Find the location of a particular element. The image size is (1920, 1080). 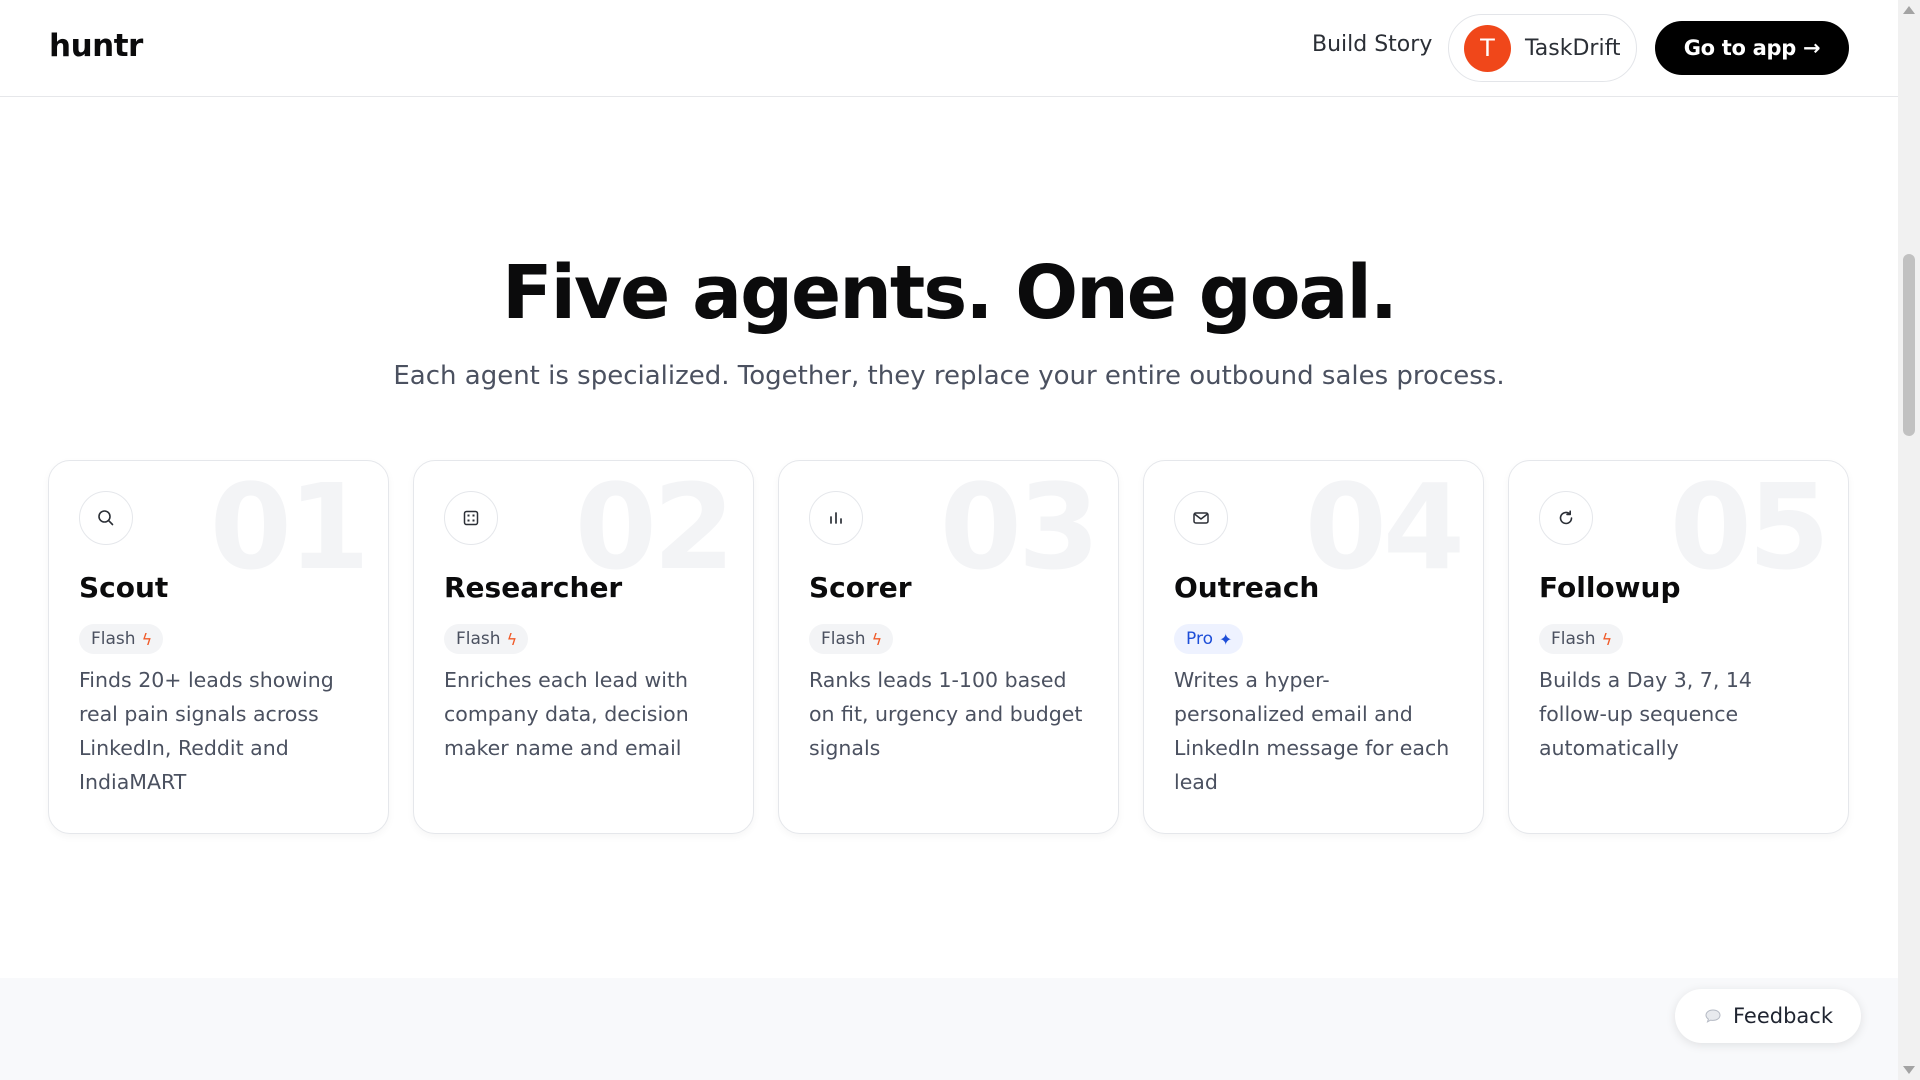

card-number: 03 is located at coordinates (1019, 528).